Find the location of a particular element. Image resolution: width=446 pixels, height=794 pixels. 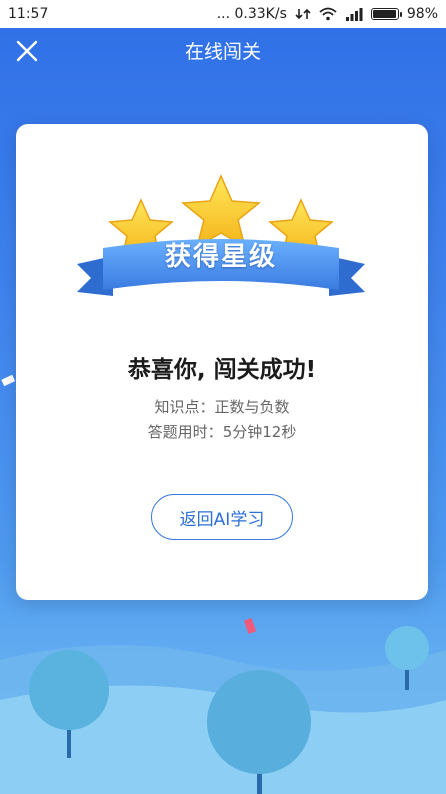

signal-icon is located at coordinates (354, 14).